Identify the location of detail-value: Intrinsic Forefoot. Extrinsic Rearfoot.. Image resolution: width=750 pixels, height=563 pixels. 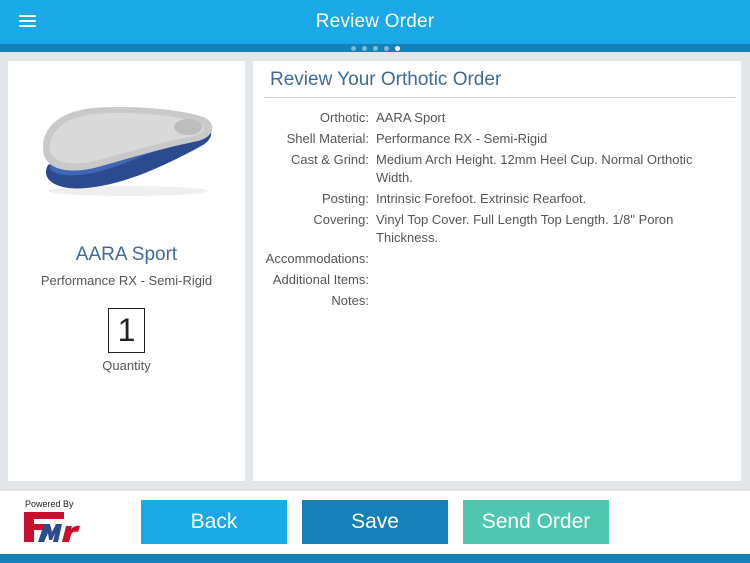
(481, 198).